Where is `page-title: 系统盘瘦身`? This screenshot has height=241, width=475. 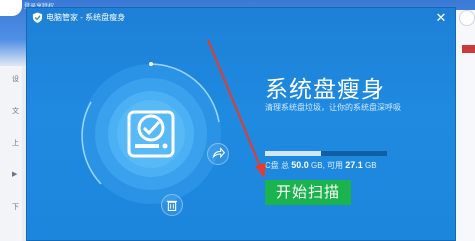 page-title: 系统盘瘦身 is located at coordinates (325, 89).